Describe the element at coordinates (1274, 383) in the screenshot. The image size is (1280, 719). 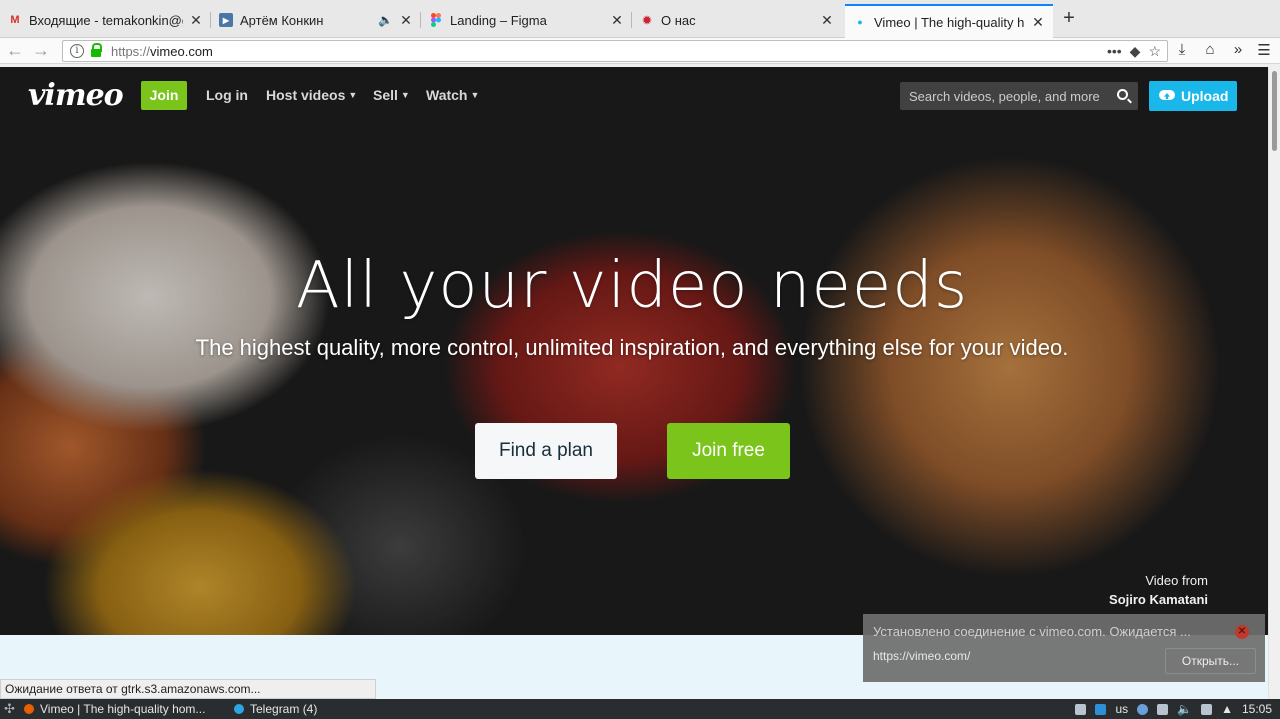
I see `page-scrollbar` at that location.